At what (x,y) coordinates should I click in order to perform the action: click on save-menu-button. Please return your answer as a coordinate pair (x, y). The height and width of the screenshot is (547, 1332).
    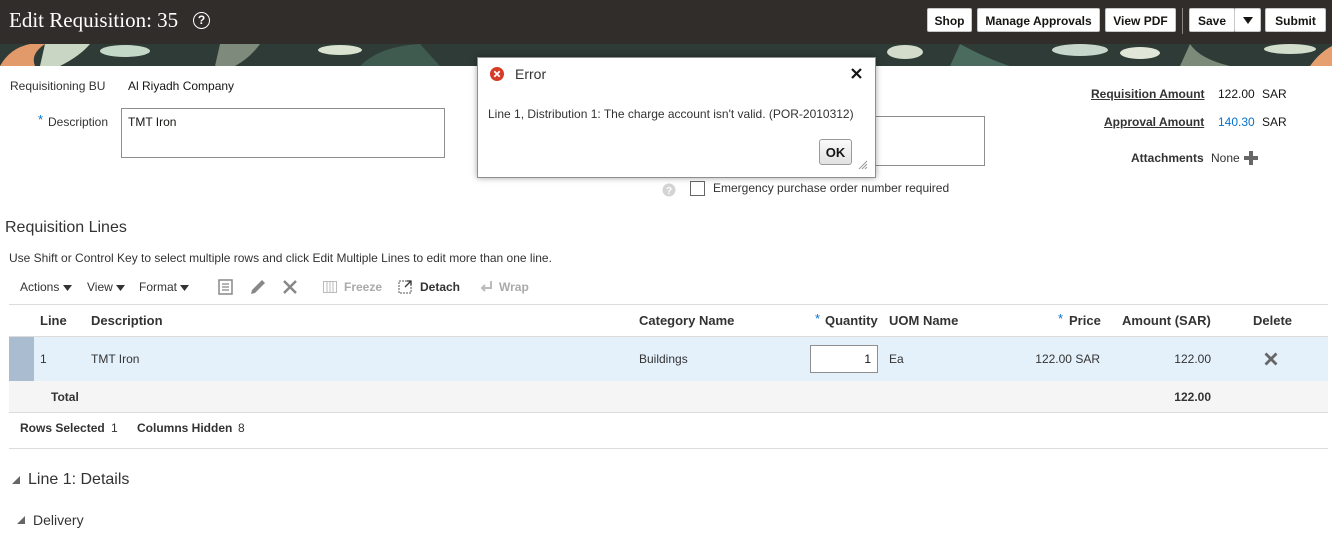
    Looking at the image, I should click on (1247, 20).